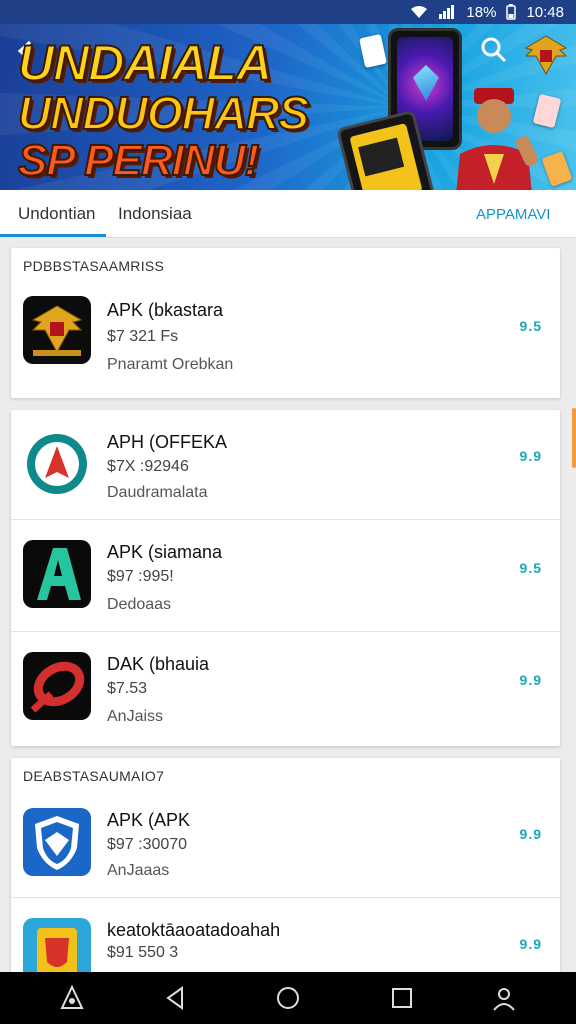 The width and height of the screenshot is (576, 1024). Describe the element at coordinates (149, 820) in the screenshot. I see `app-name: APK (APK` at that location.